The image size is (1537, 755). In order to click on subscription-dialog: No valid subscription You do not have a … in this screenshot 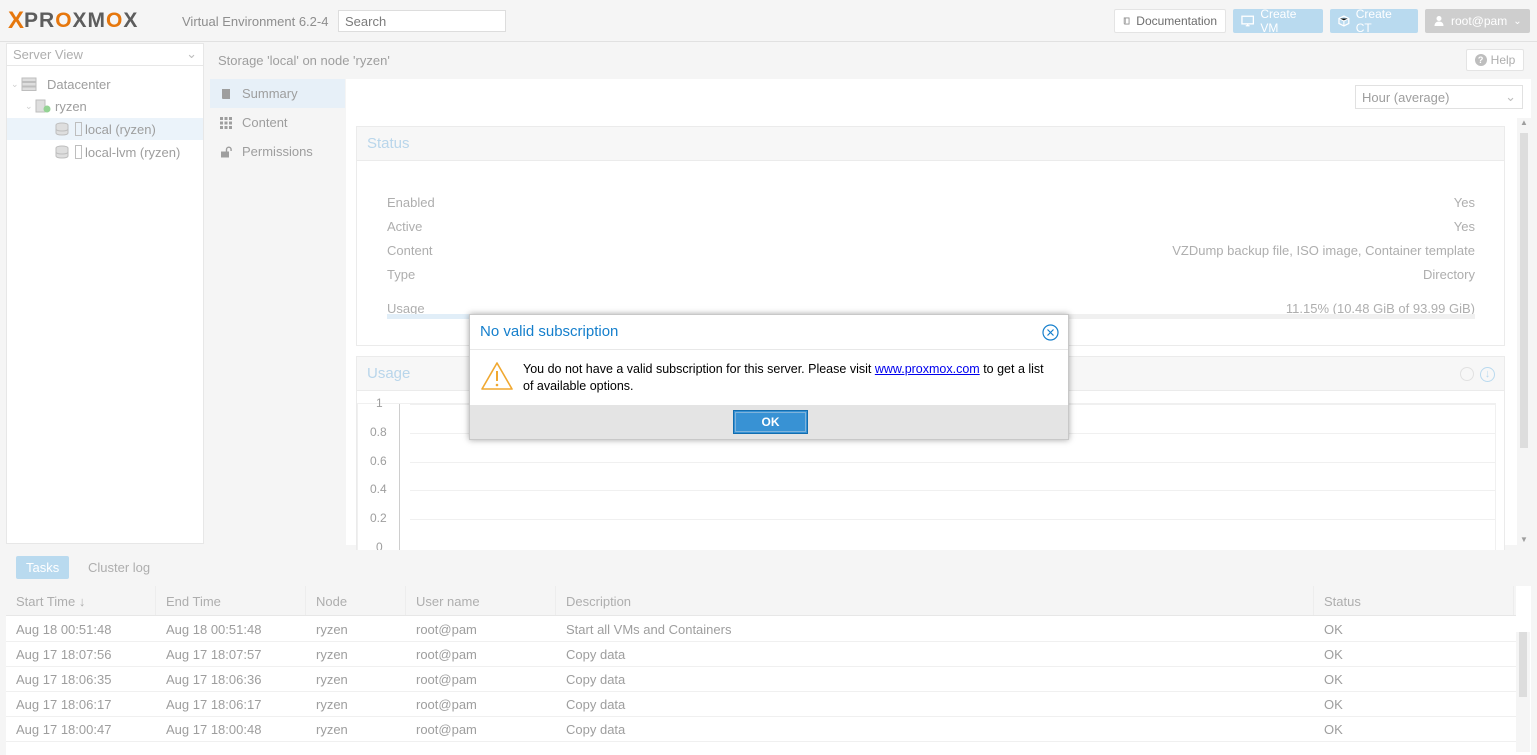, I will do `click(769, 377)`.